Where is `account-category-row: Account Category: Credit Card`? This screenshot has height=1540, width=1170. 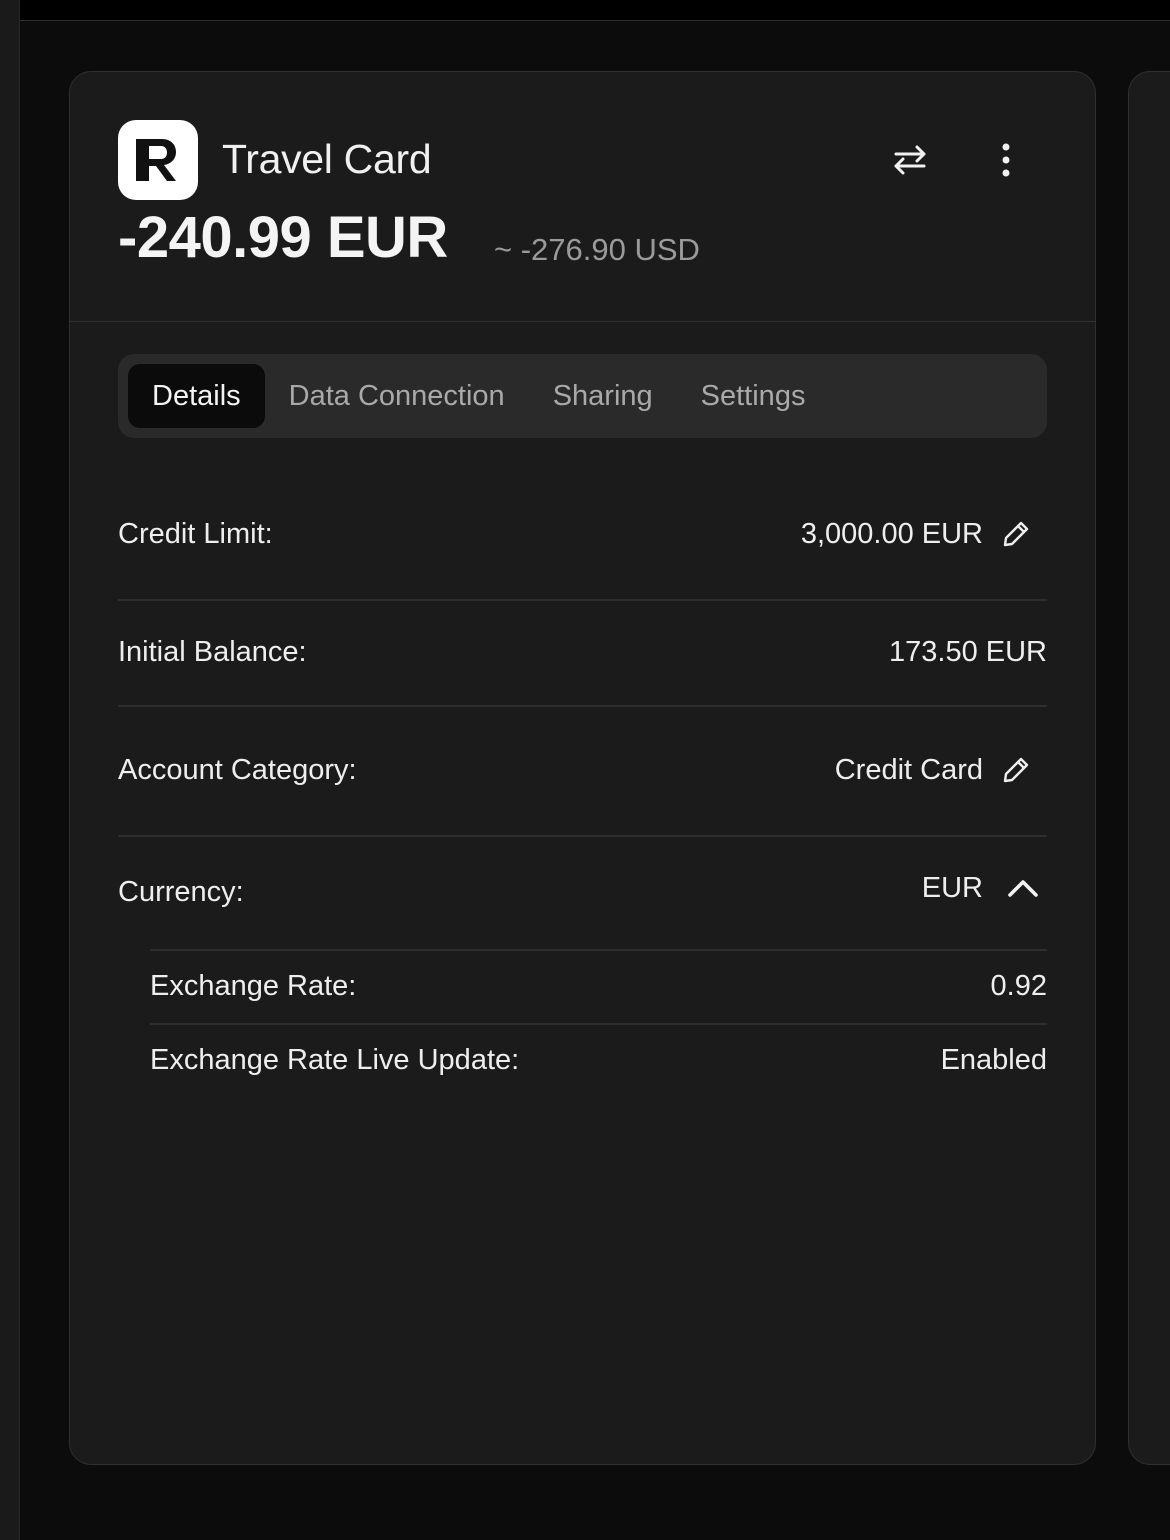
account-category-row: Account Category: Credit Card is located at coordinates (582, 770).